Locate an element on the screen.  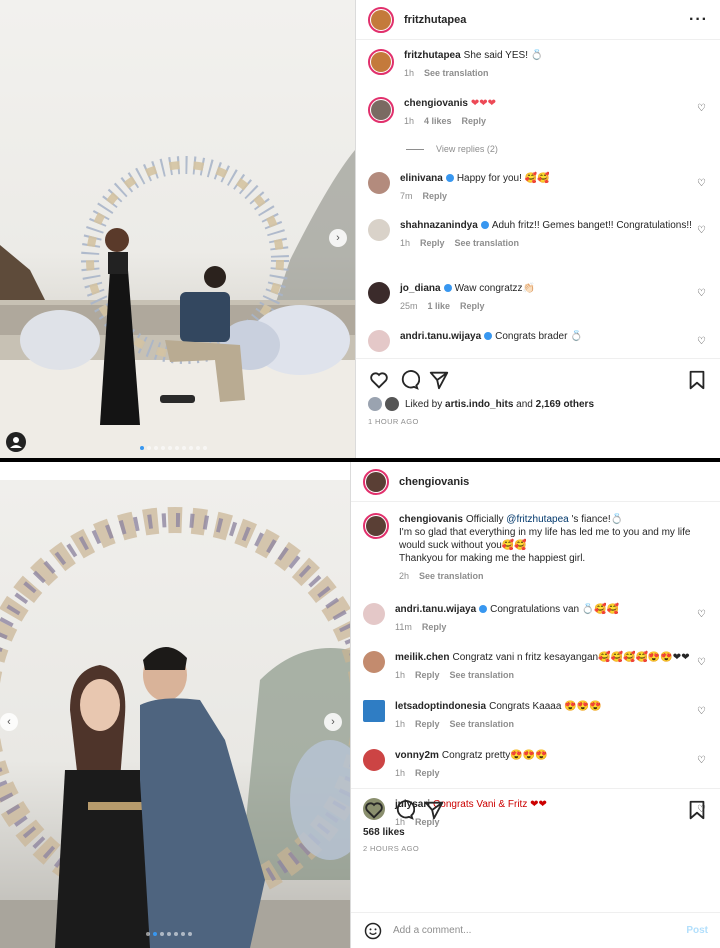
photo-top-margin is located at coordinates (175, 471).